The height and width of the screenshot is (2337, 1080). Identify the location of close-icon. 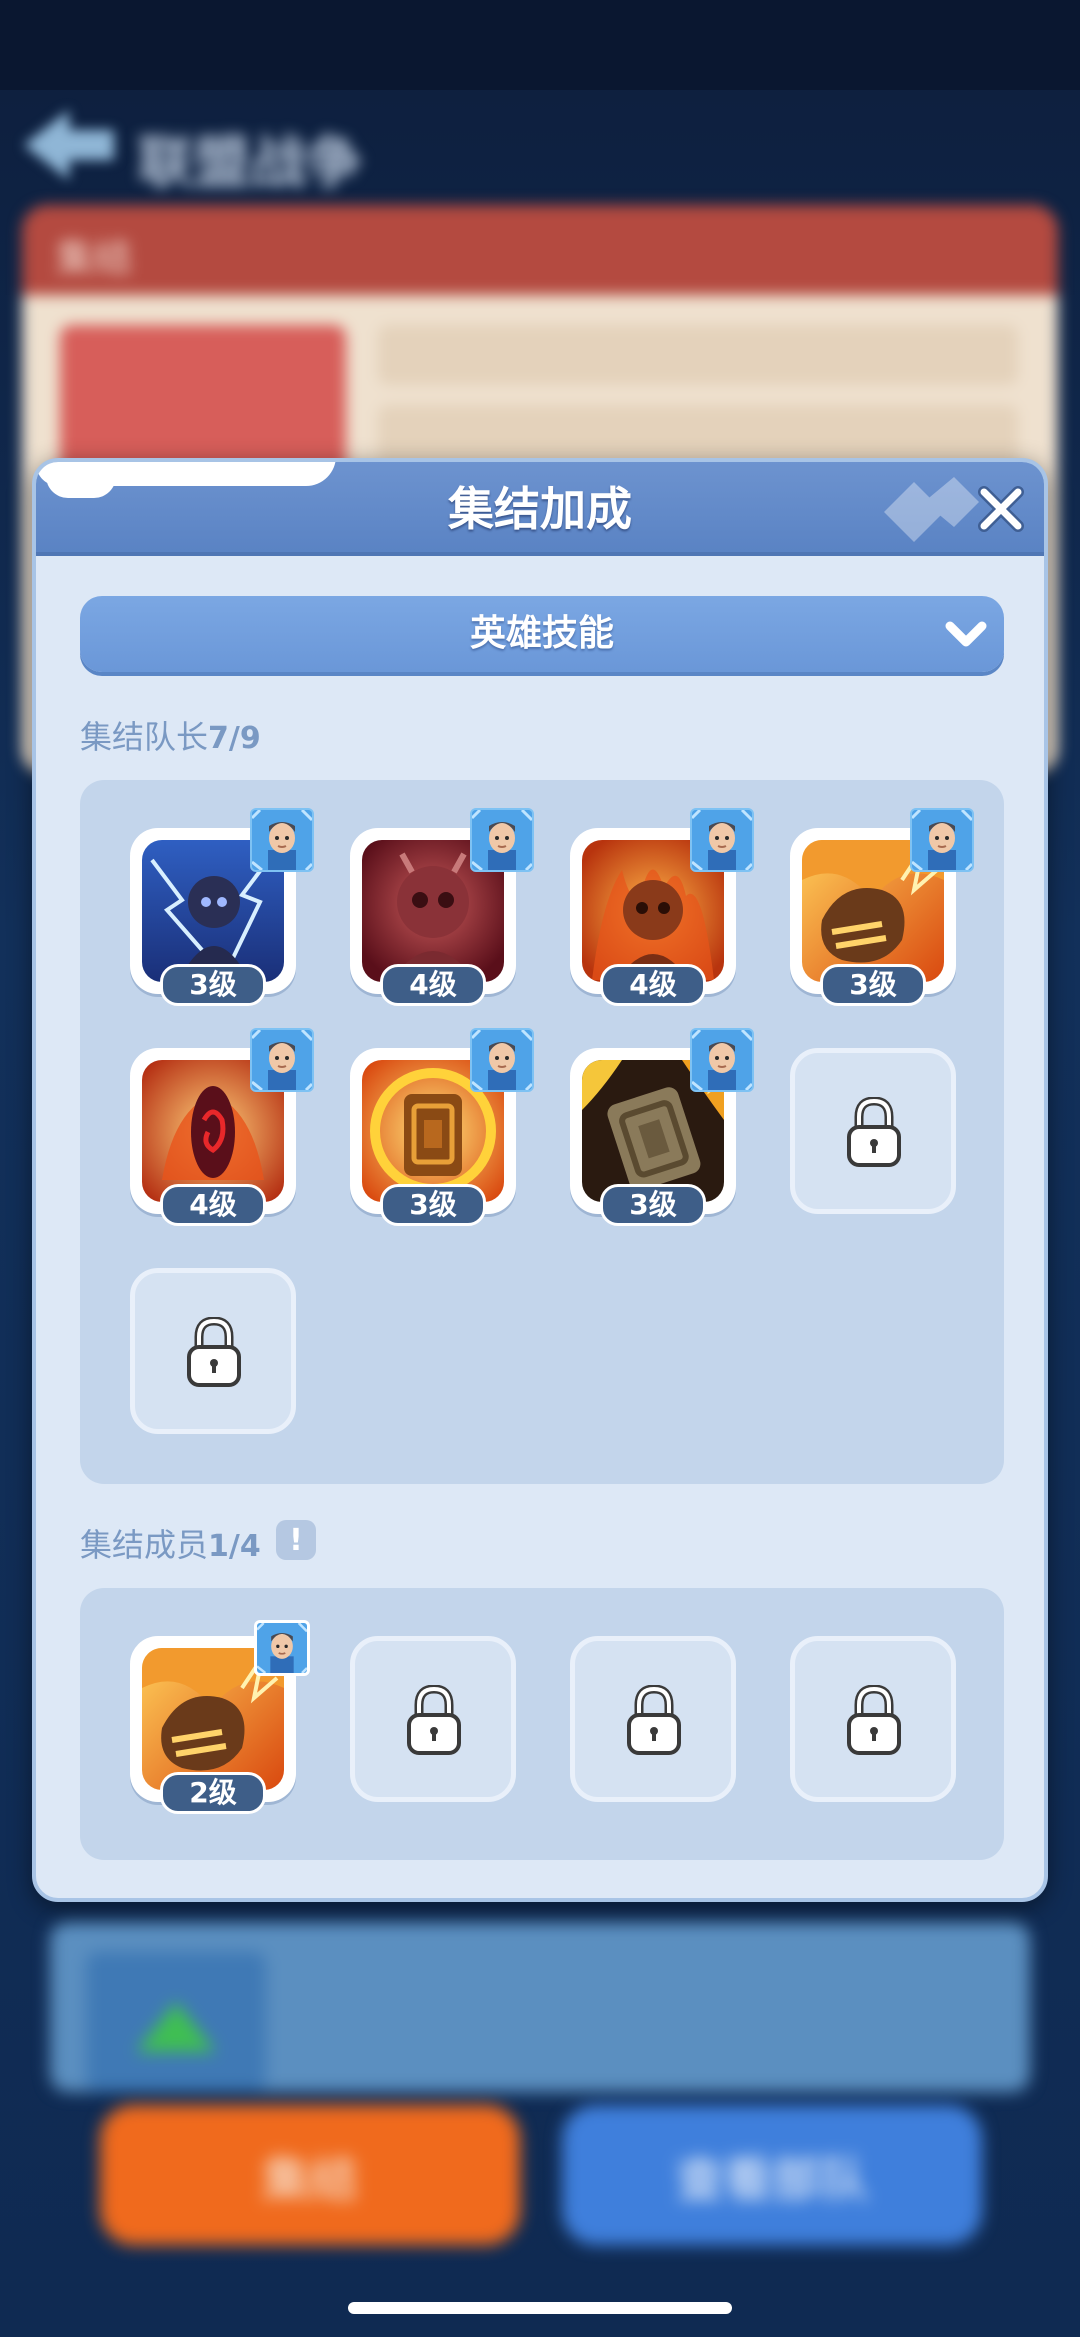
(1001, 509).